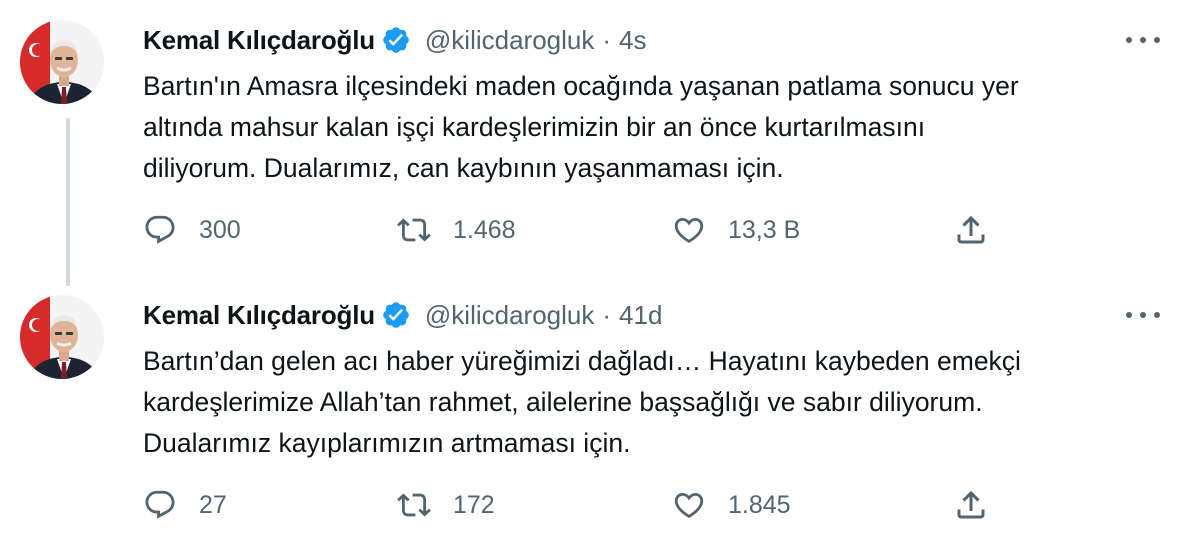 This screenshot has width=1190, height=536. Describe the element at coordinates (595, 505) in the screenshot. I see `tweet-actions: 27 172 1.845` at that location.